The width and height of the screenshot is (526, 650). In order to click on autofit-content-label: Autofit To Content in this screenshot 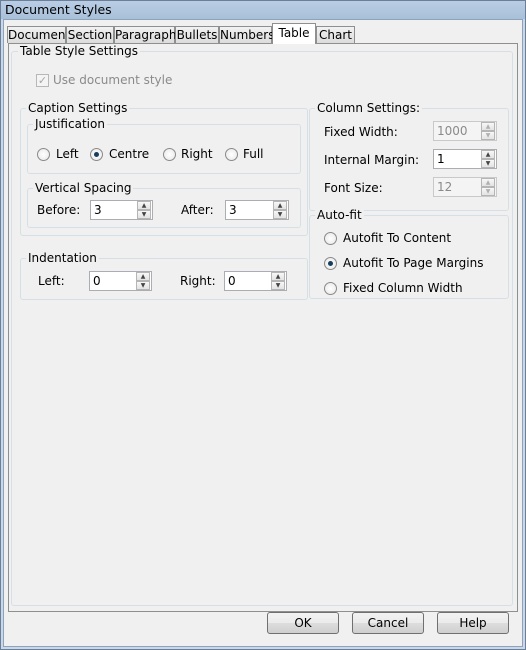, I will do `click(397, 238)`.